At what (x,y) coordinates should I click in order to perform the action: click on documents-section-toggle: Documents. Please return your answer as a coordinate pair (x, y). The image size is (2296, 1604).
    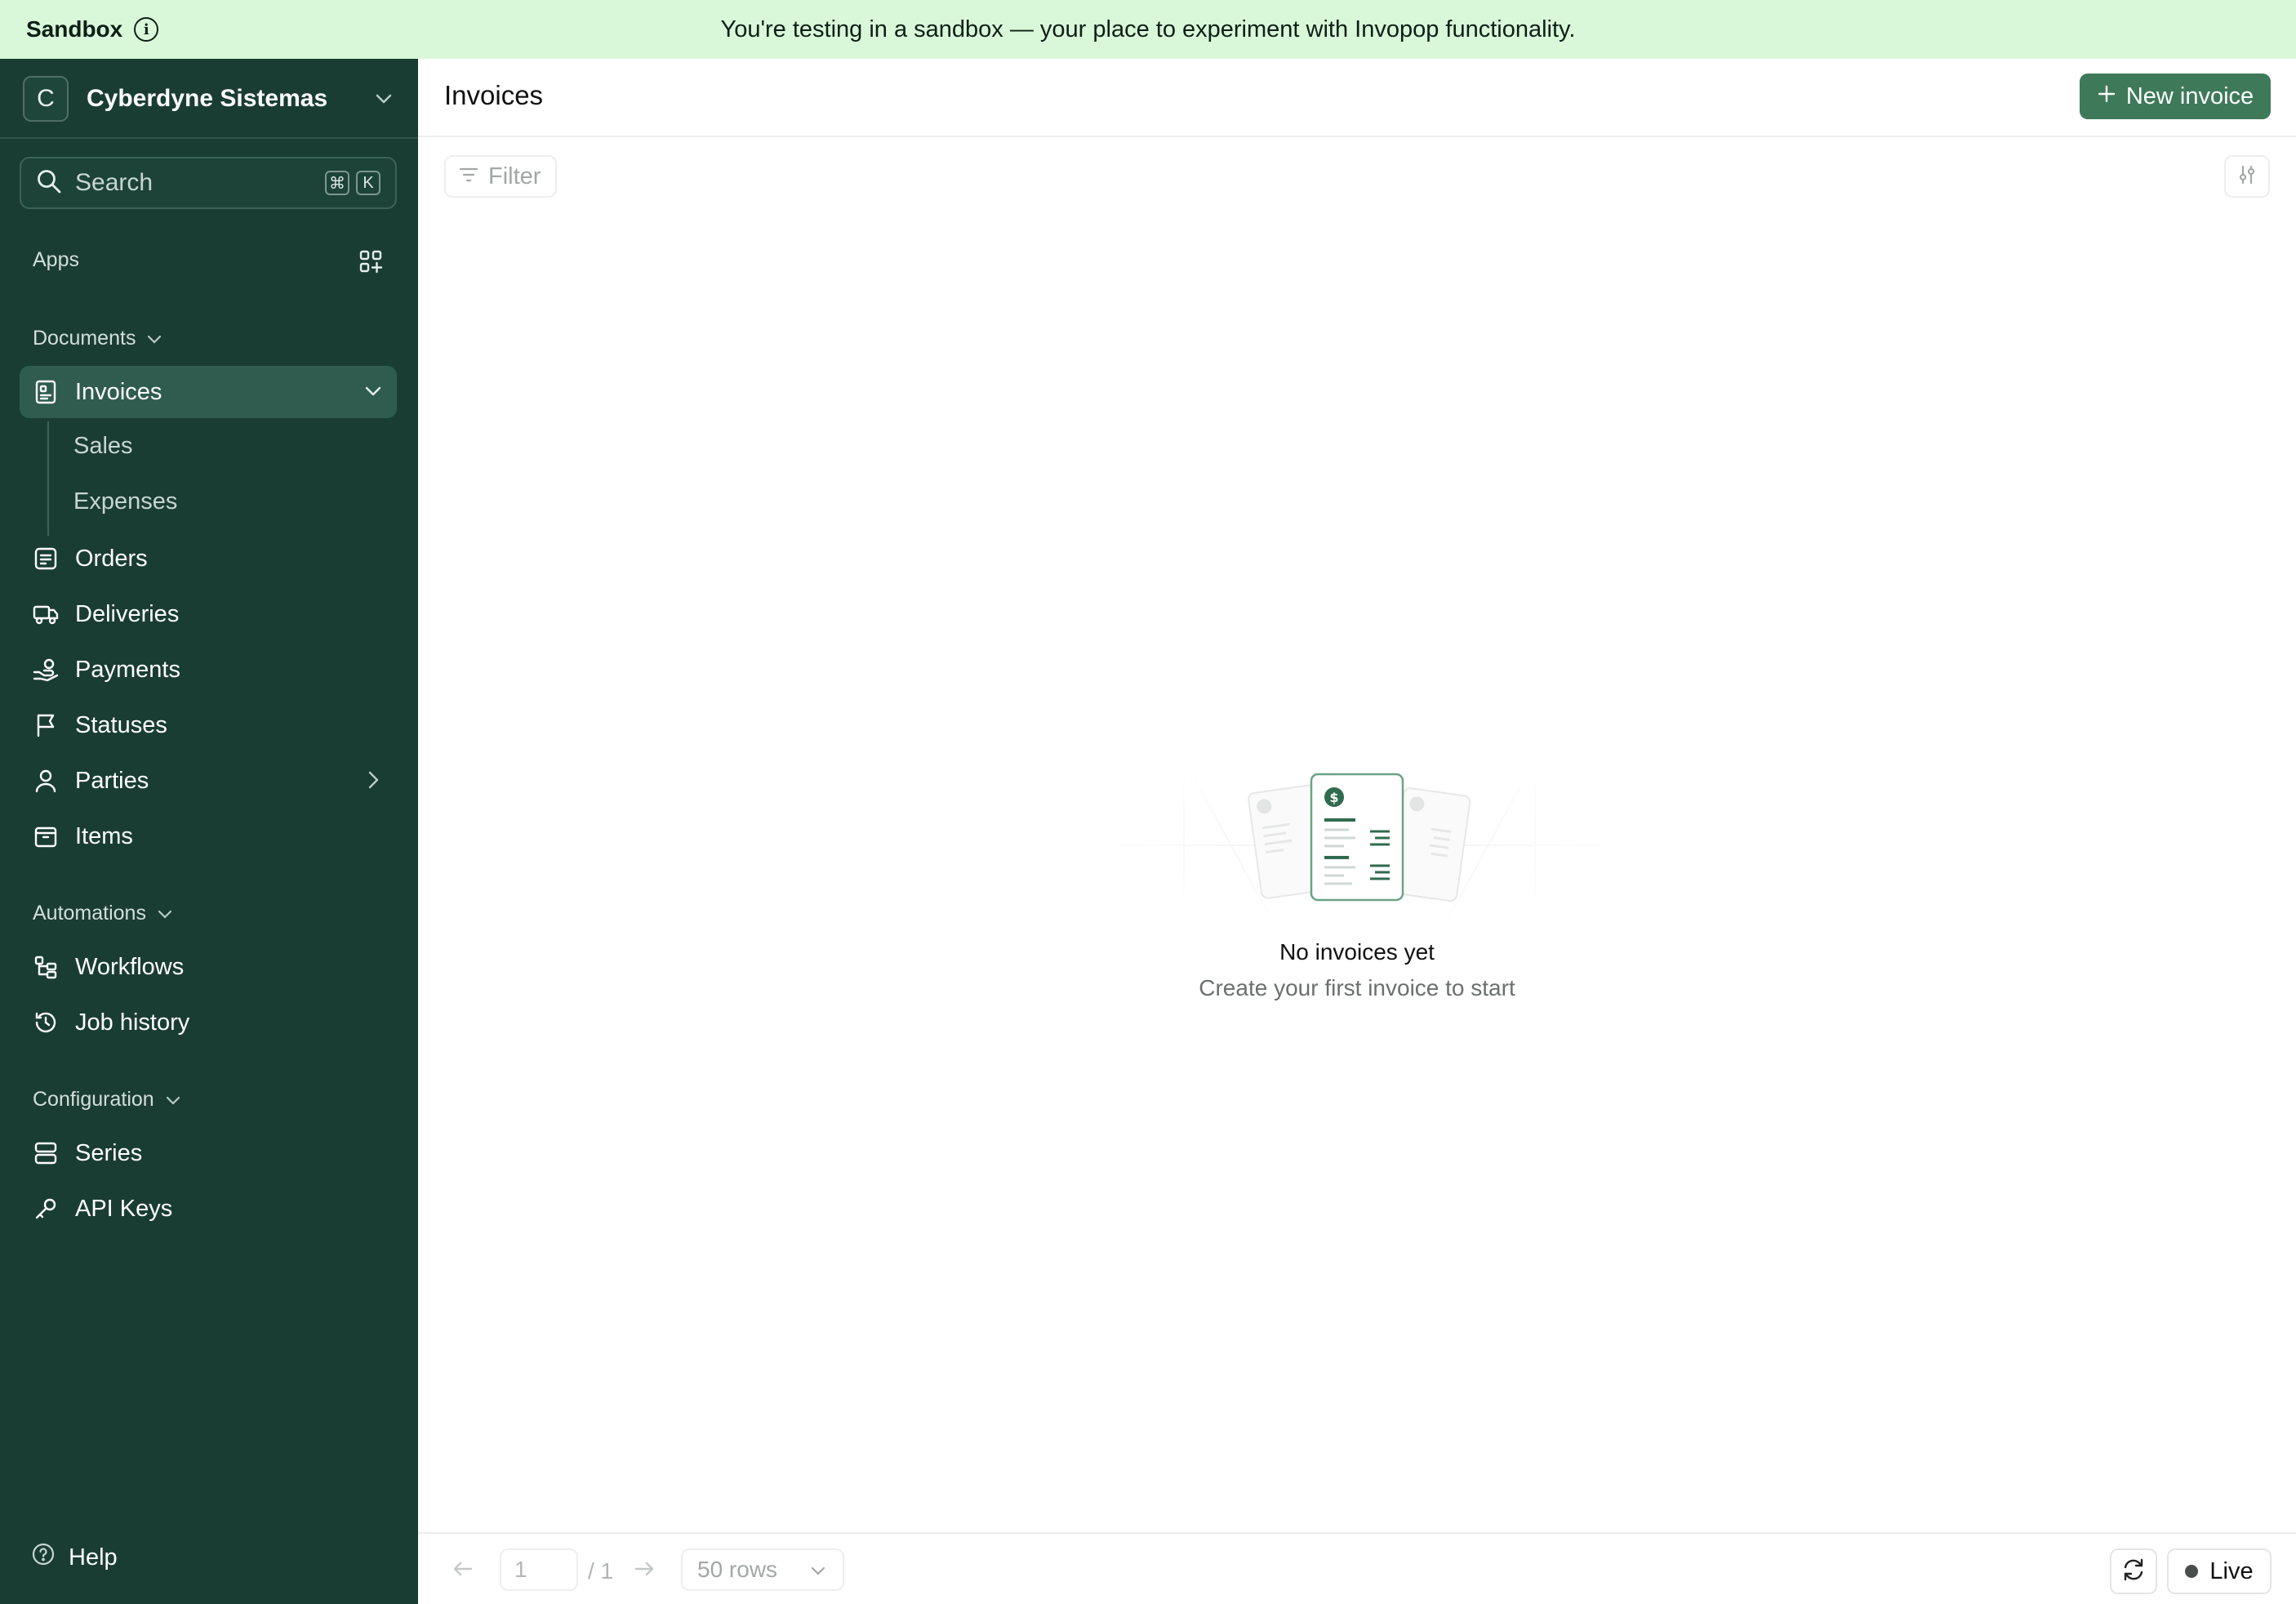
    Looking at the image, I should click on (97, 338).